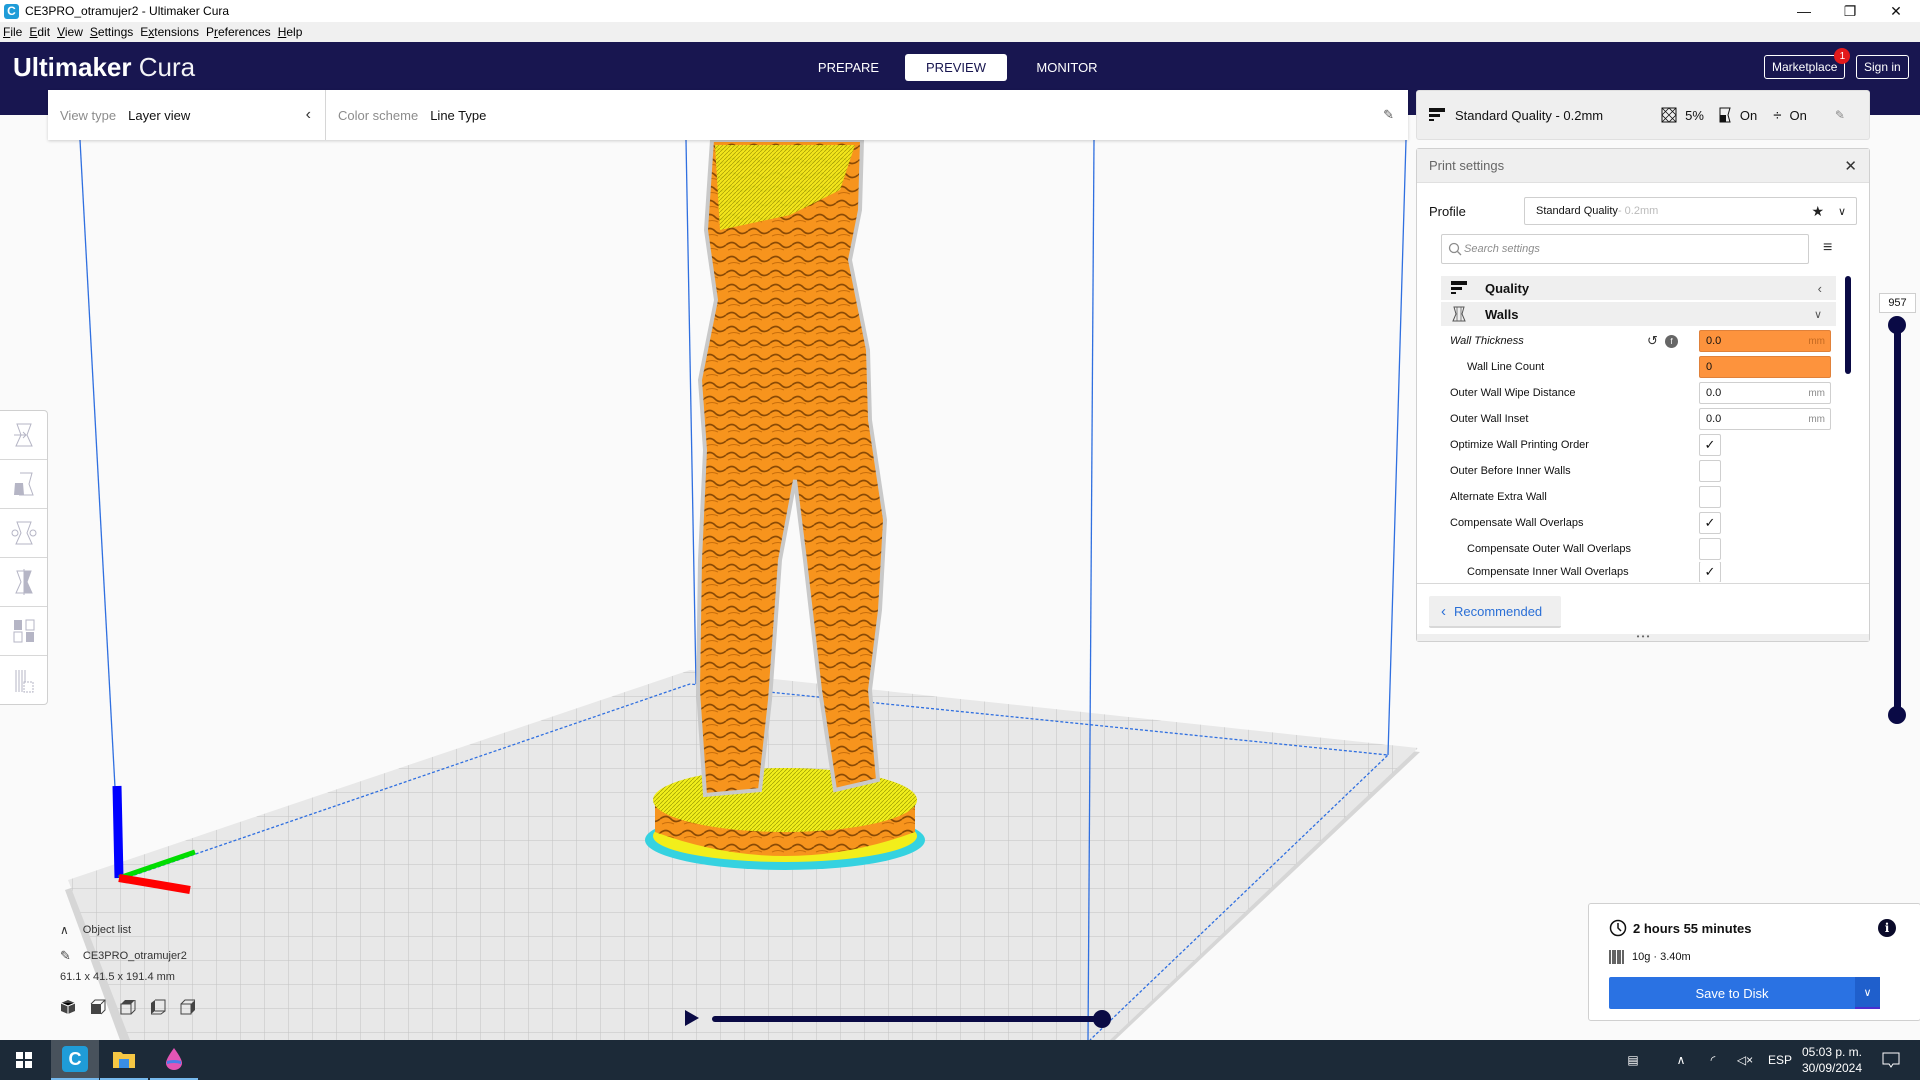  What do you see at coordinates (1652, 341) in the screenshot?
I see `reset-icon: ↺` at bounding box center [1652, 341].